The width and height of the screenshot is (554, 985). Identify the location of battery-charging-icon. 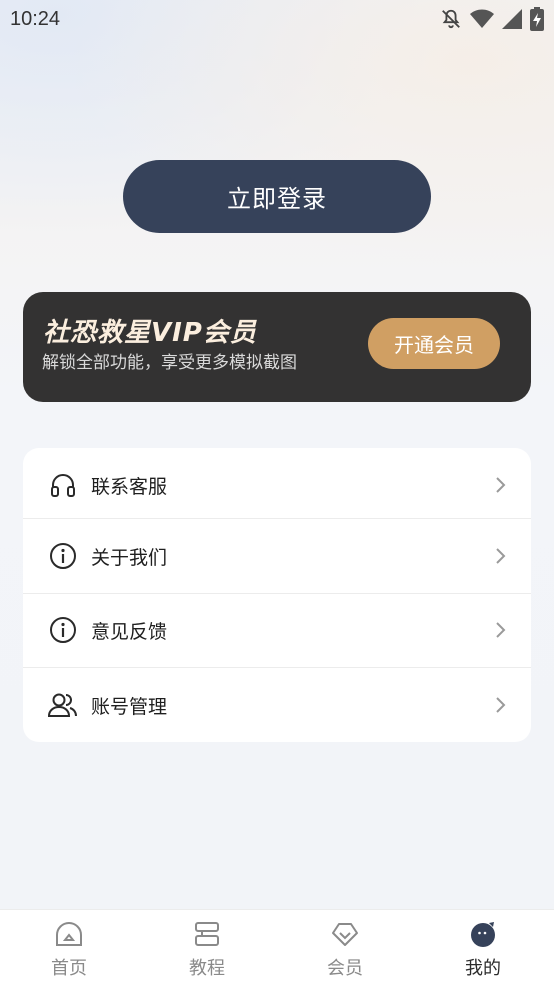
(537, 19).